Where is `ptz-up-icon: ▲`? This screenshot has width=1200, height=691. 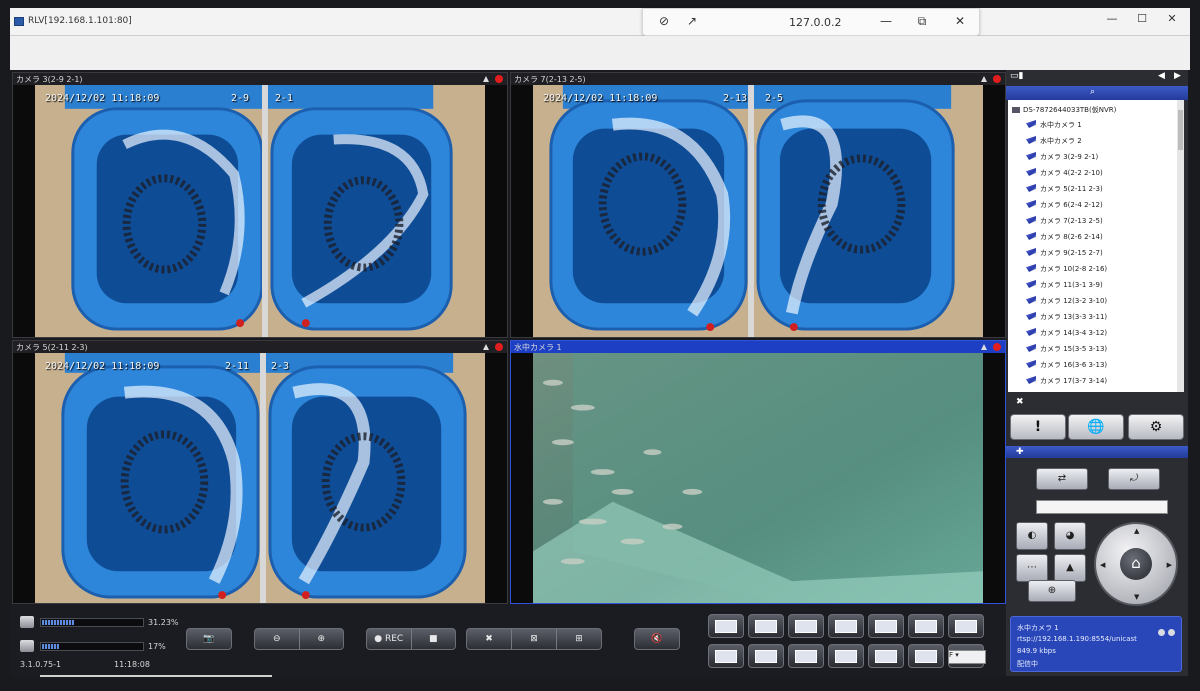
ptz-up-icon: ▲ is located at coordinates (1136, 531).